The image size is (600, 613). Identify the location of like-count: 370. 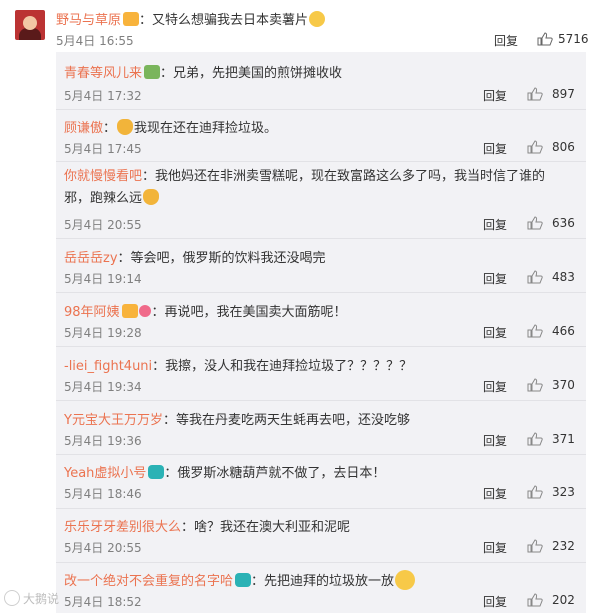
(563, 385).